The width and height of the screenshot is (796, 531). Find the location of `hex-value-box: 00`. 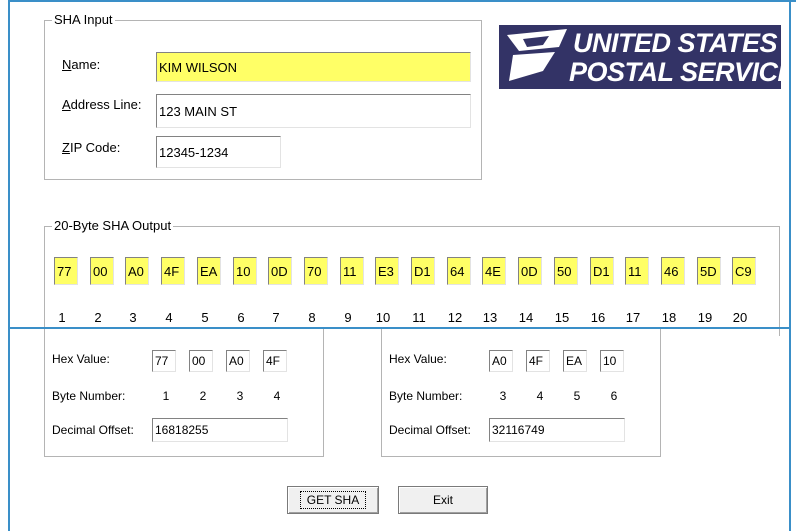

hex-value-box: 00 is located at coordinates (201, 361).